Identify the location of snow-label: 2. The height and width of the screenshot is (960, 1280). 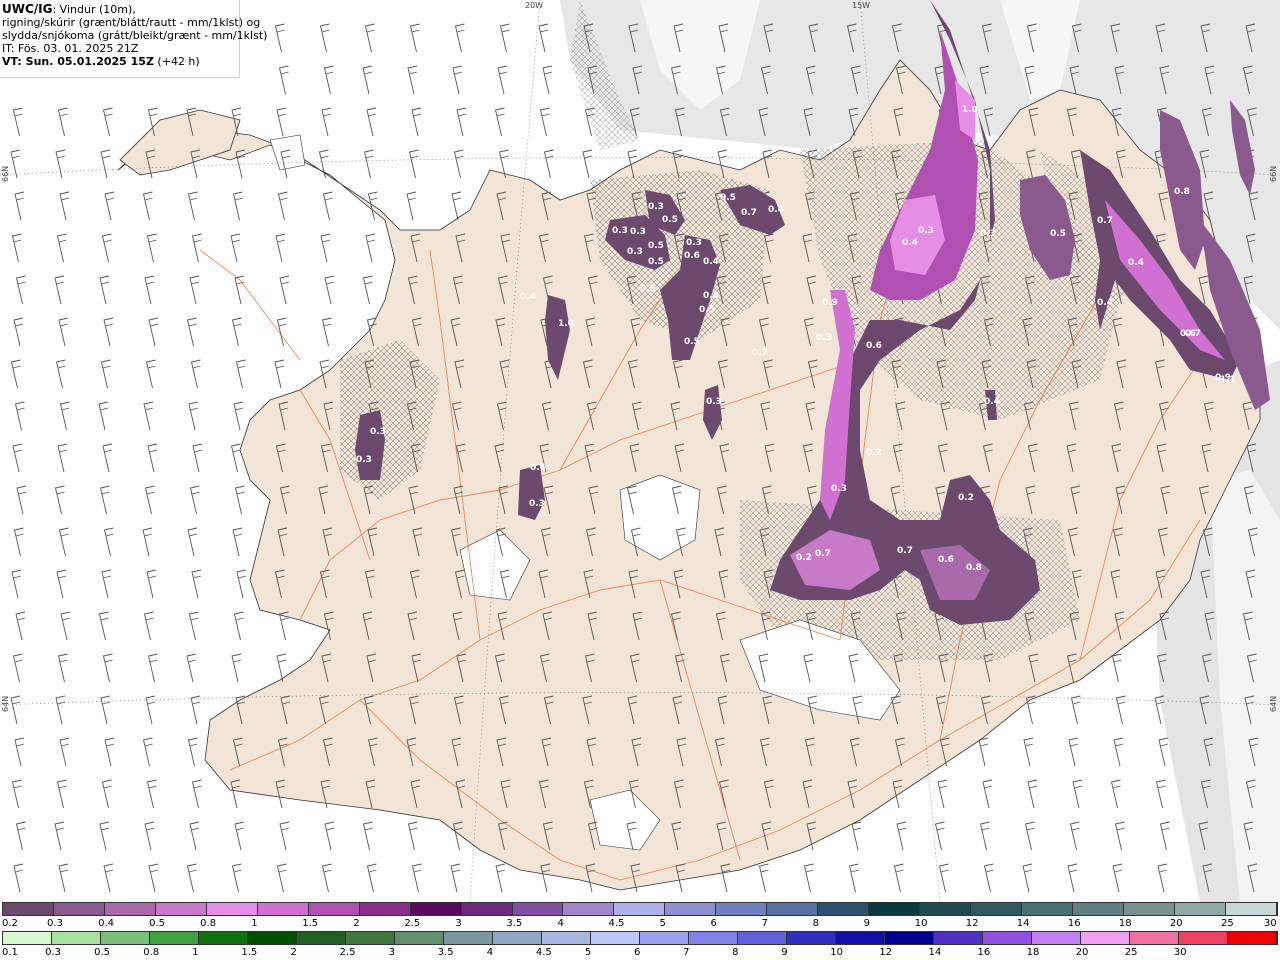
(356, 923).